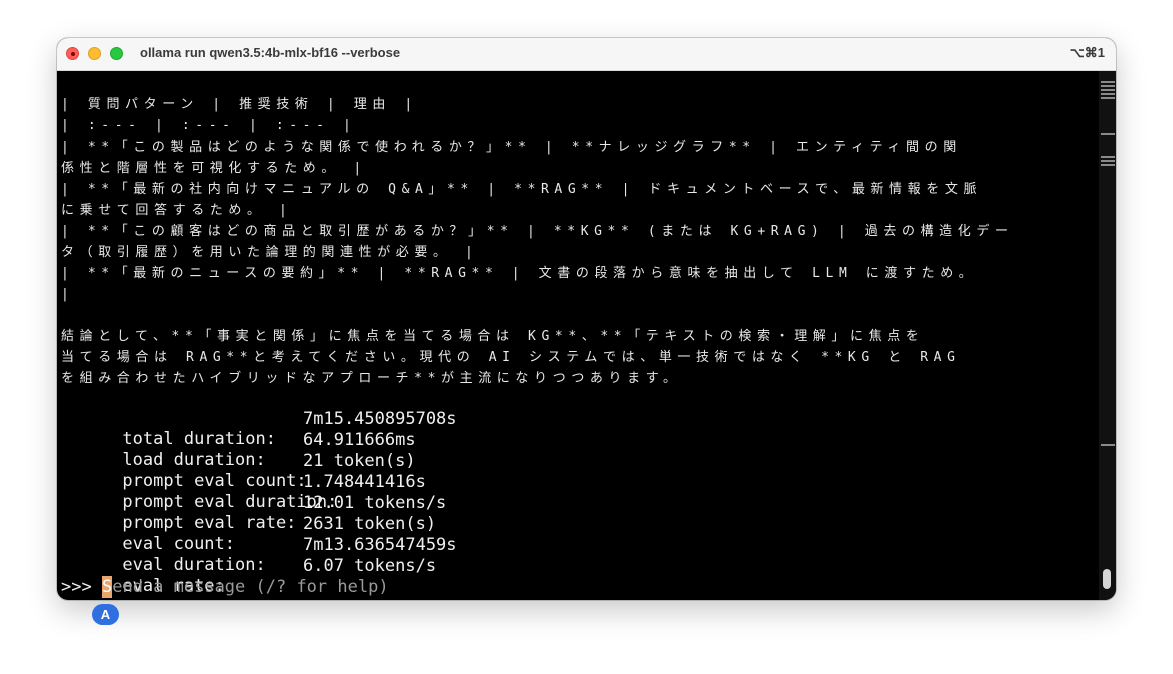 The image size is (1173, 674). What do you see at coordinates (107, 587) in the screenshot?
I see `text-cursor: S` at bounding box center [107, 587].